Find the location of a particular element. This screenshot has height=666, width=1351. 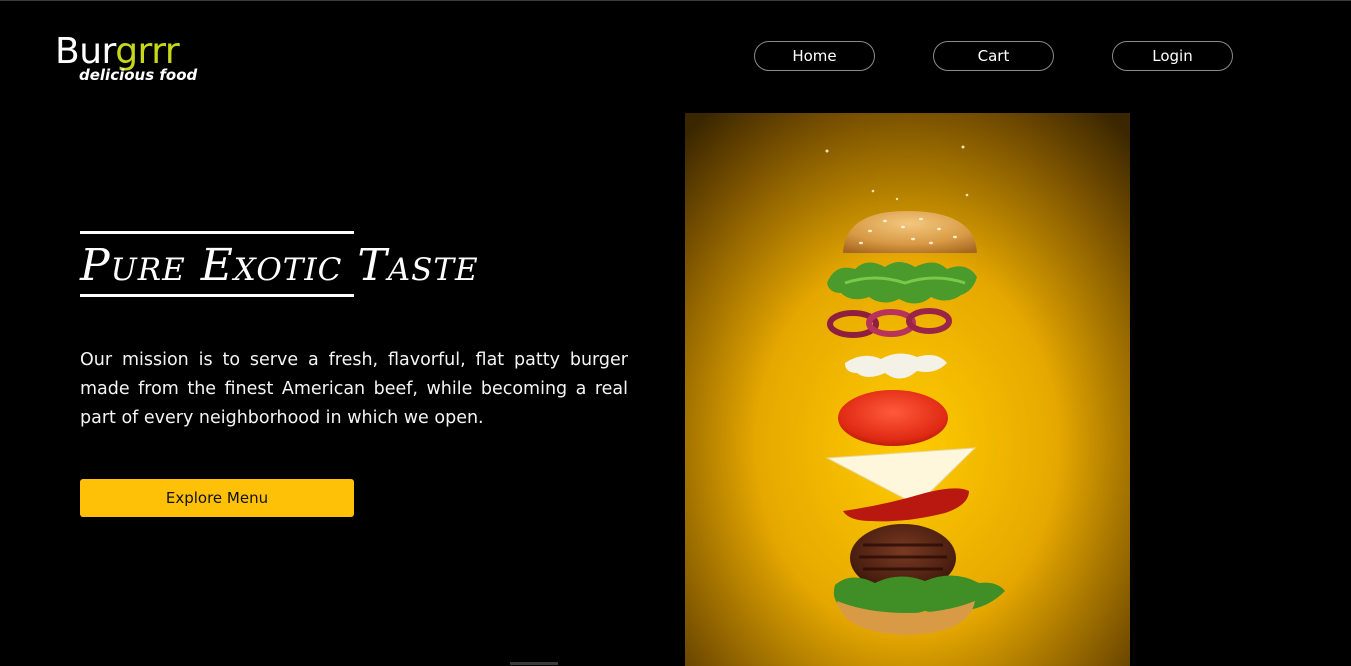

title-rule-bottom is located at coordinates (217, 295).